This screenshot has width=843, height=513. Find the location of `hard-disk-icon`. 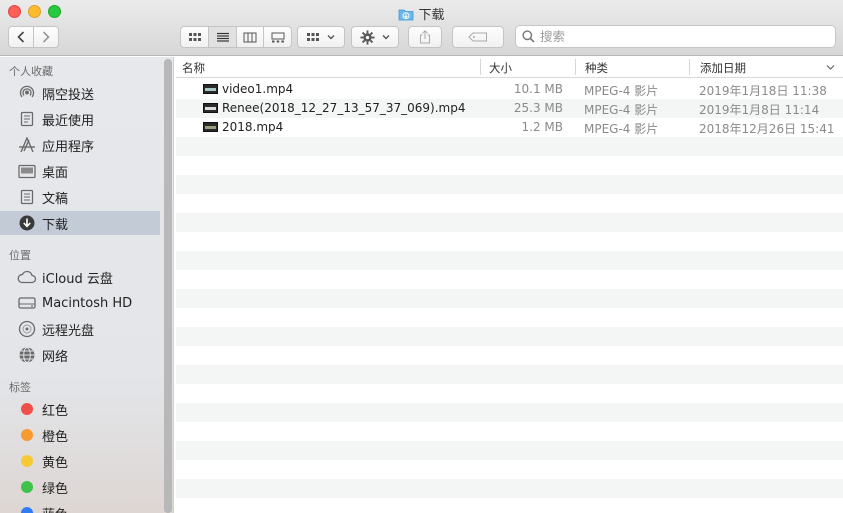

hard-disk-icon is located at coordinates (27, 303).